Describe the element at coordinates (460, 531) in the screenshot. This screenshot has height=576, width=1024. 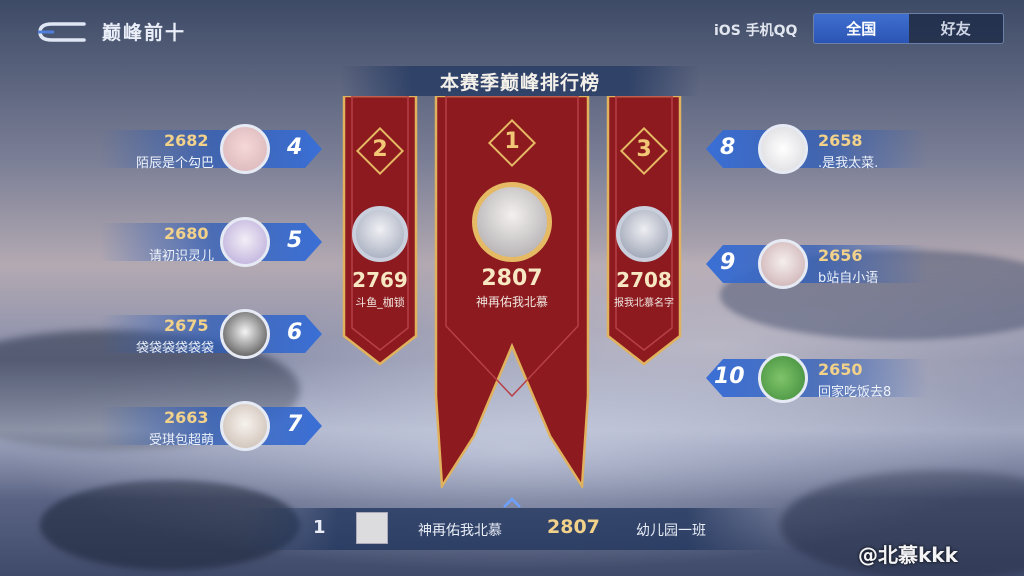
I see `self-name: 神再佑我北慕` at that location.